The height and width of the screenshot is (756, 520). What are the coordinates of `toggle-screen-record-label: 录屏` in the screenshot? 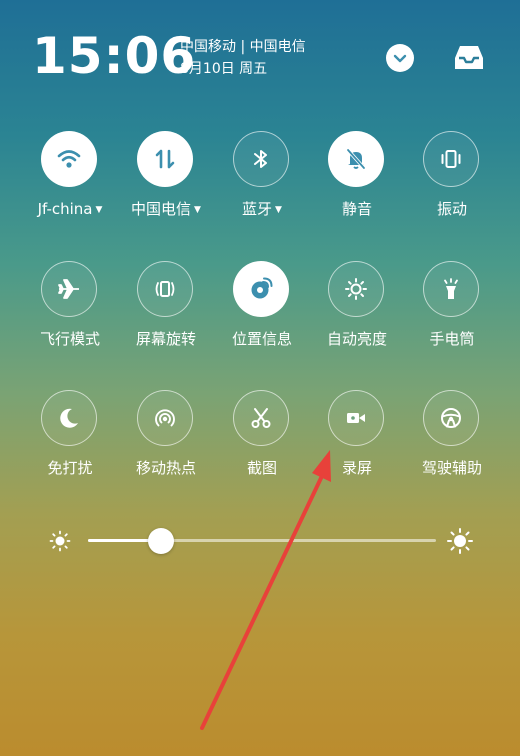 It's located at (356, 468).